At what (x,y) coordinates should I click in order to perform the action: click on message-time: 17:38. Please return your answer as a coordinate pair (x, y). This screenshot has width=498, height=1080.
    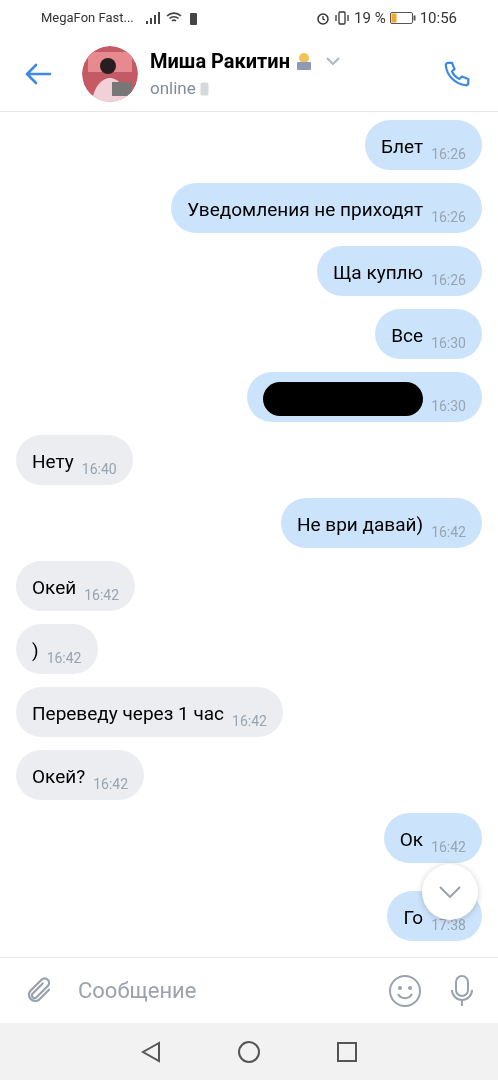
    Looking at the image, I should click on (448, 925).